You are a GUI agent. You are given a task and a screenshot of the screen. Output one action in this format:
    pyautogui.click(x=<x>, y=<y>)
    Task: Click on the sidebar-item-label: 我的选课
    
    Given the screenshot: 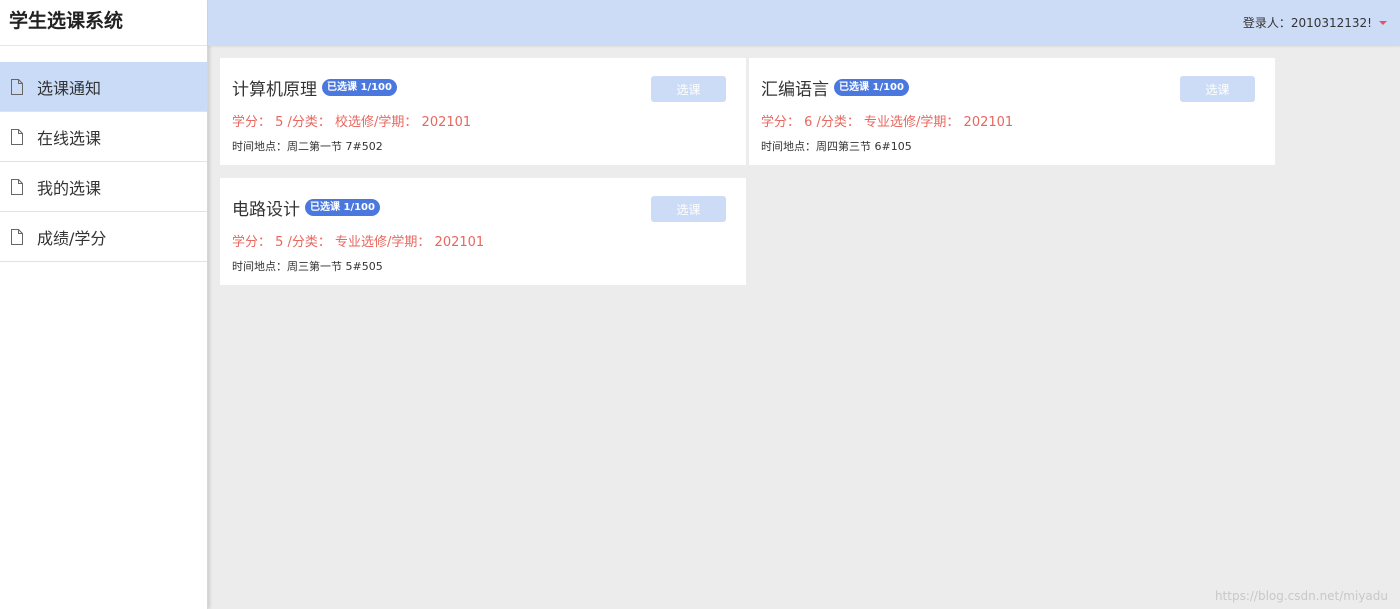 What is the action you would take?
    pyautogui.click(x=69, y=188)
    